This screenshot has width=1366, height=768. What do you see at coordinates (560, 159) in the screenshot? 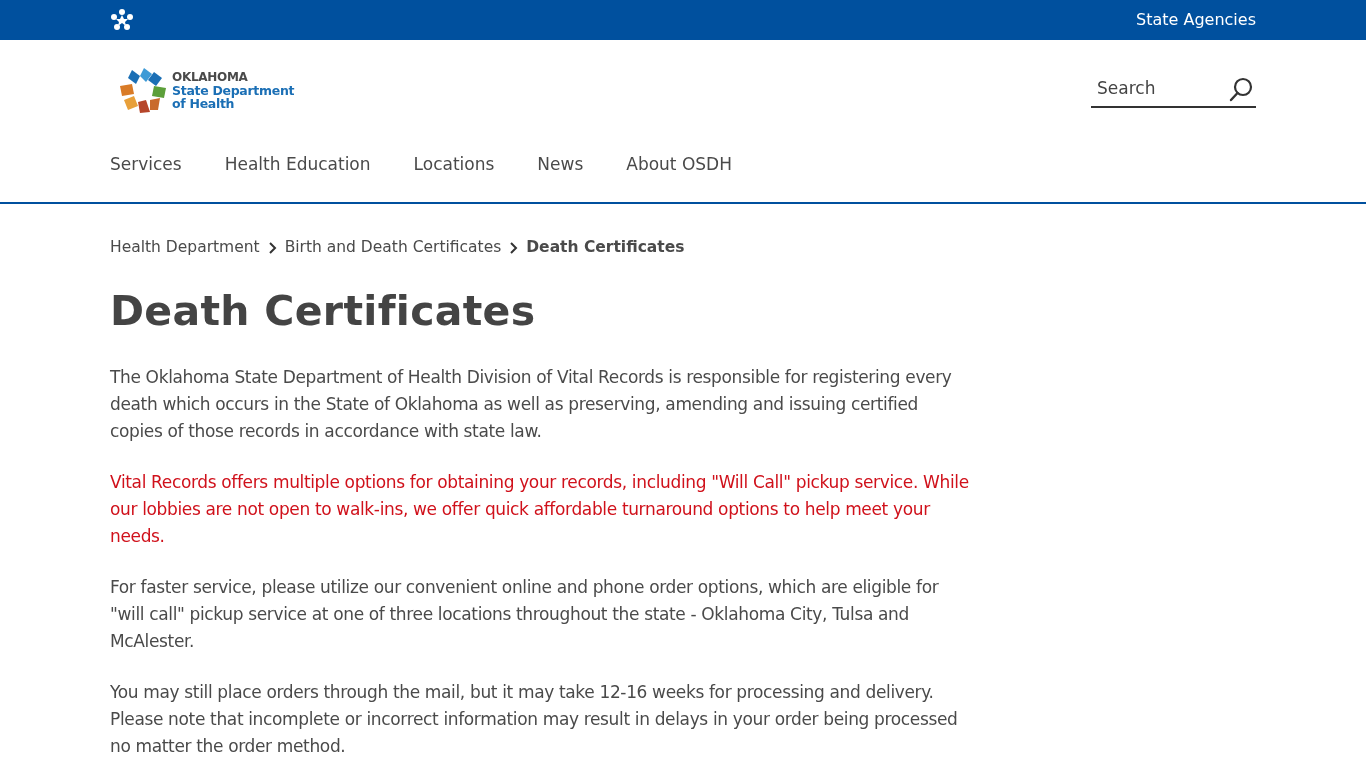
I see `nav-link: News` at bounding box center [560, 159].